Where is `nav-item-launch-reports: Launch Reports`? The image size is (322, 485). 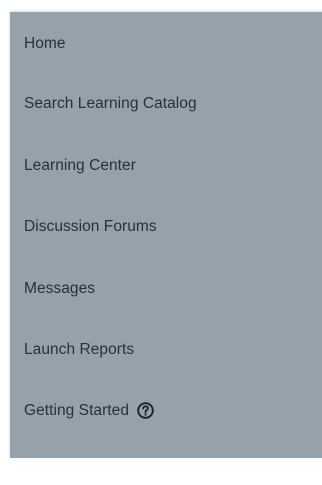
nav-item-launch-reports: Launch Reports is located at coordinates (79, 350).